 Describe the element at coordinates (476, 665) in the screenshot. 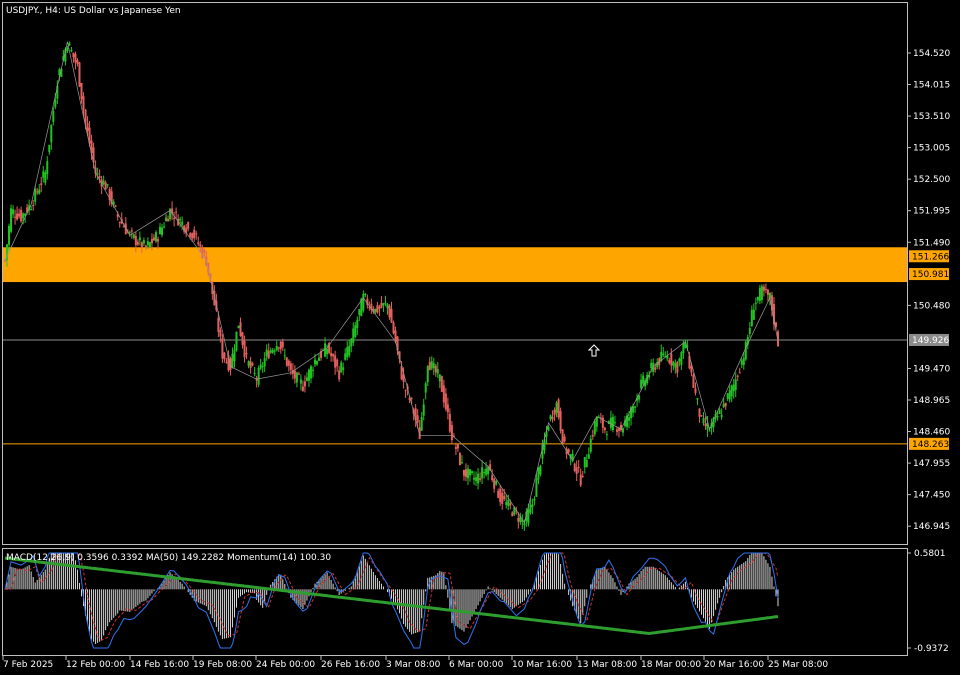

I see `time-tick-label: 6 Mar 00:00` at that location.